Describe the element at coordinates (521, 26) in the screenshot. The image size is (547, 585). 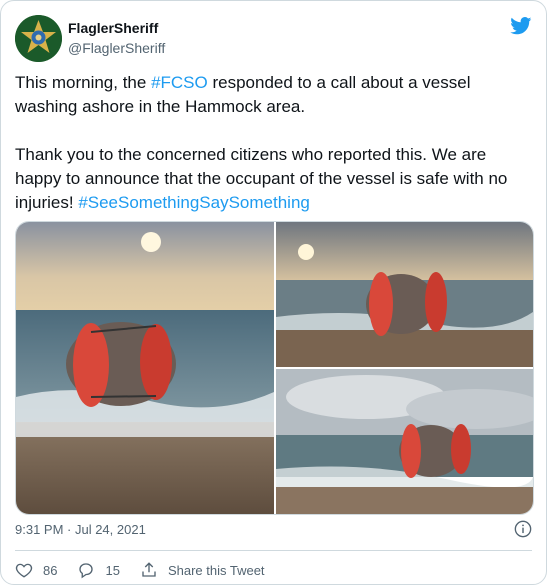
I see `twitter-bird-icon` at that location.